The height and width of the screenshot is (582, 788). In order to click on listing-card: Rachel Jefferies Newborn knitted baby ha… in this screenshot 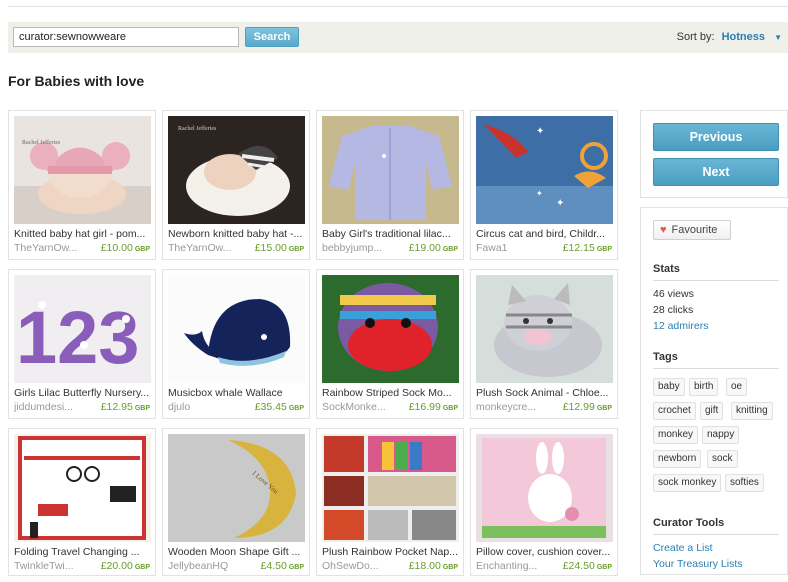, I will do `click(236, 185)`.